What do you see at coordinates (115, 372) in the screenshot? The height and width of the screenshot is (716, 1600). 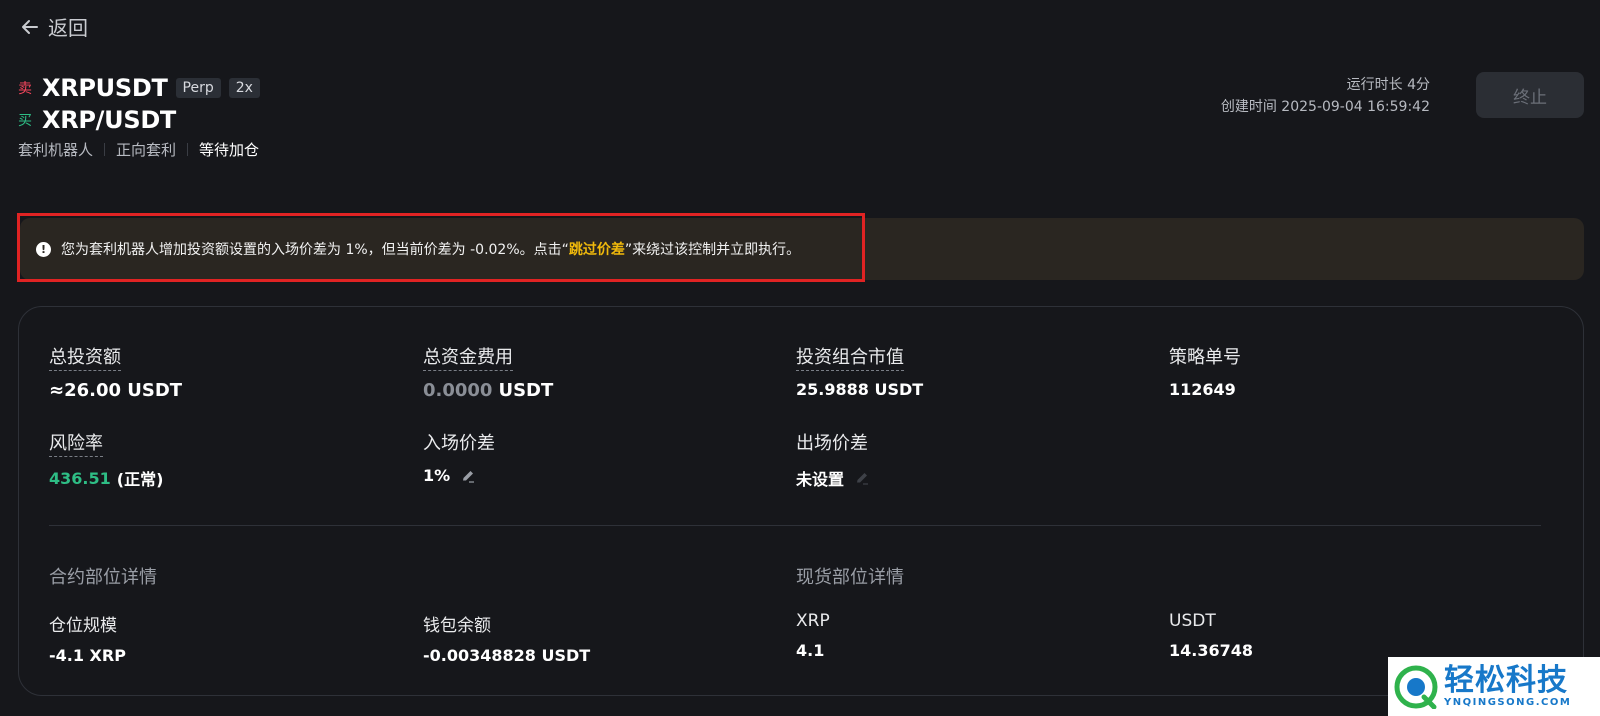 I see `total-investment-stat: 总投资额 ≈26.00 USDT` at bounding box center [115, 372].